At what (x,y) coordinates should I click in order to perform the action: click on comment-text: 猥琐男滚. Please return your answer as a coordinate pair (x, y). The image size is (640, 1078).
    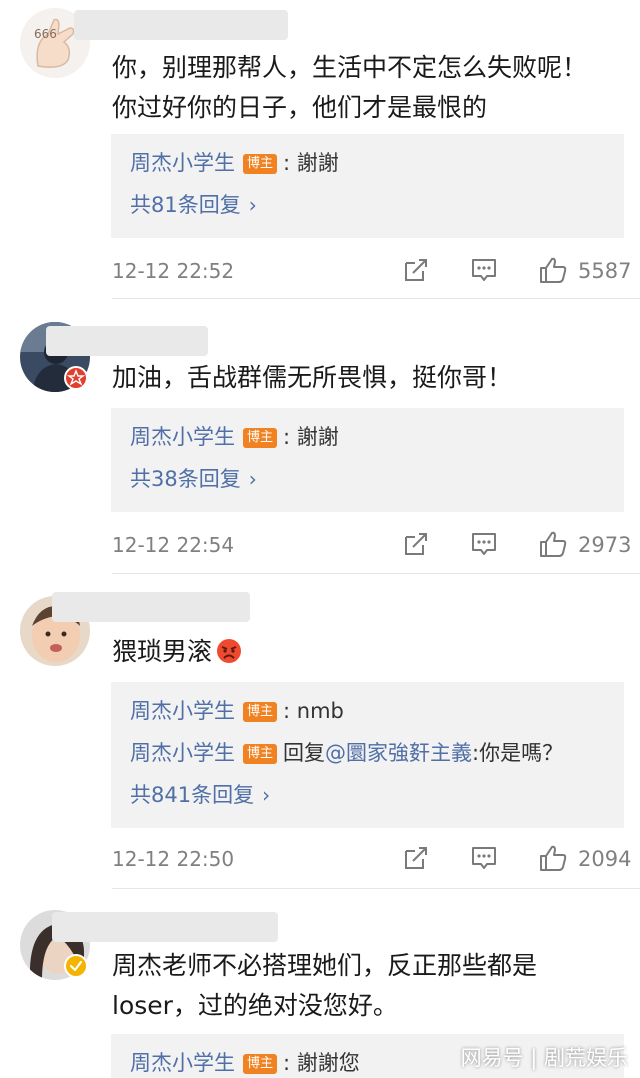
    Looking at the image, I should click on (367, 654).